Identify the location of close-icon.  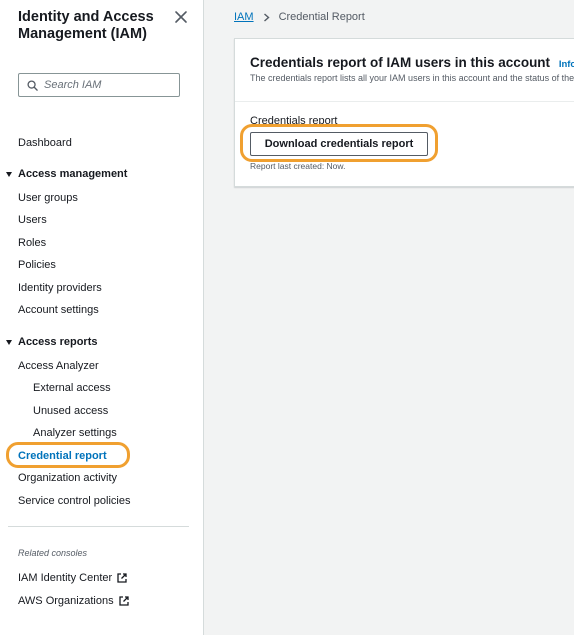
(181, 17).